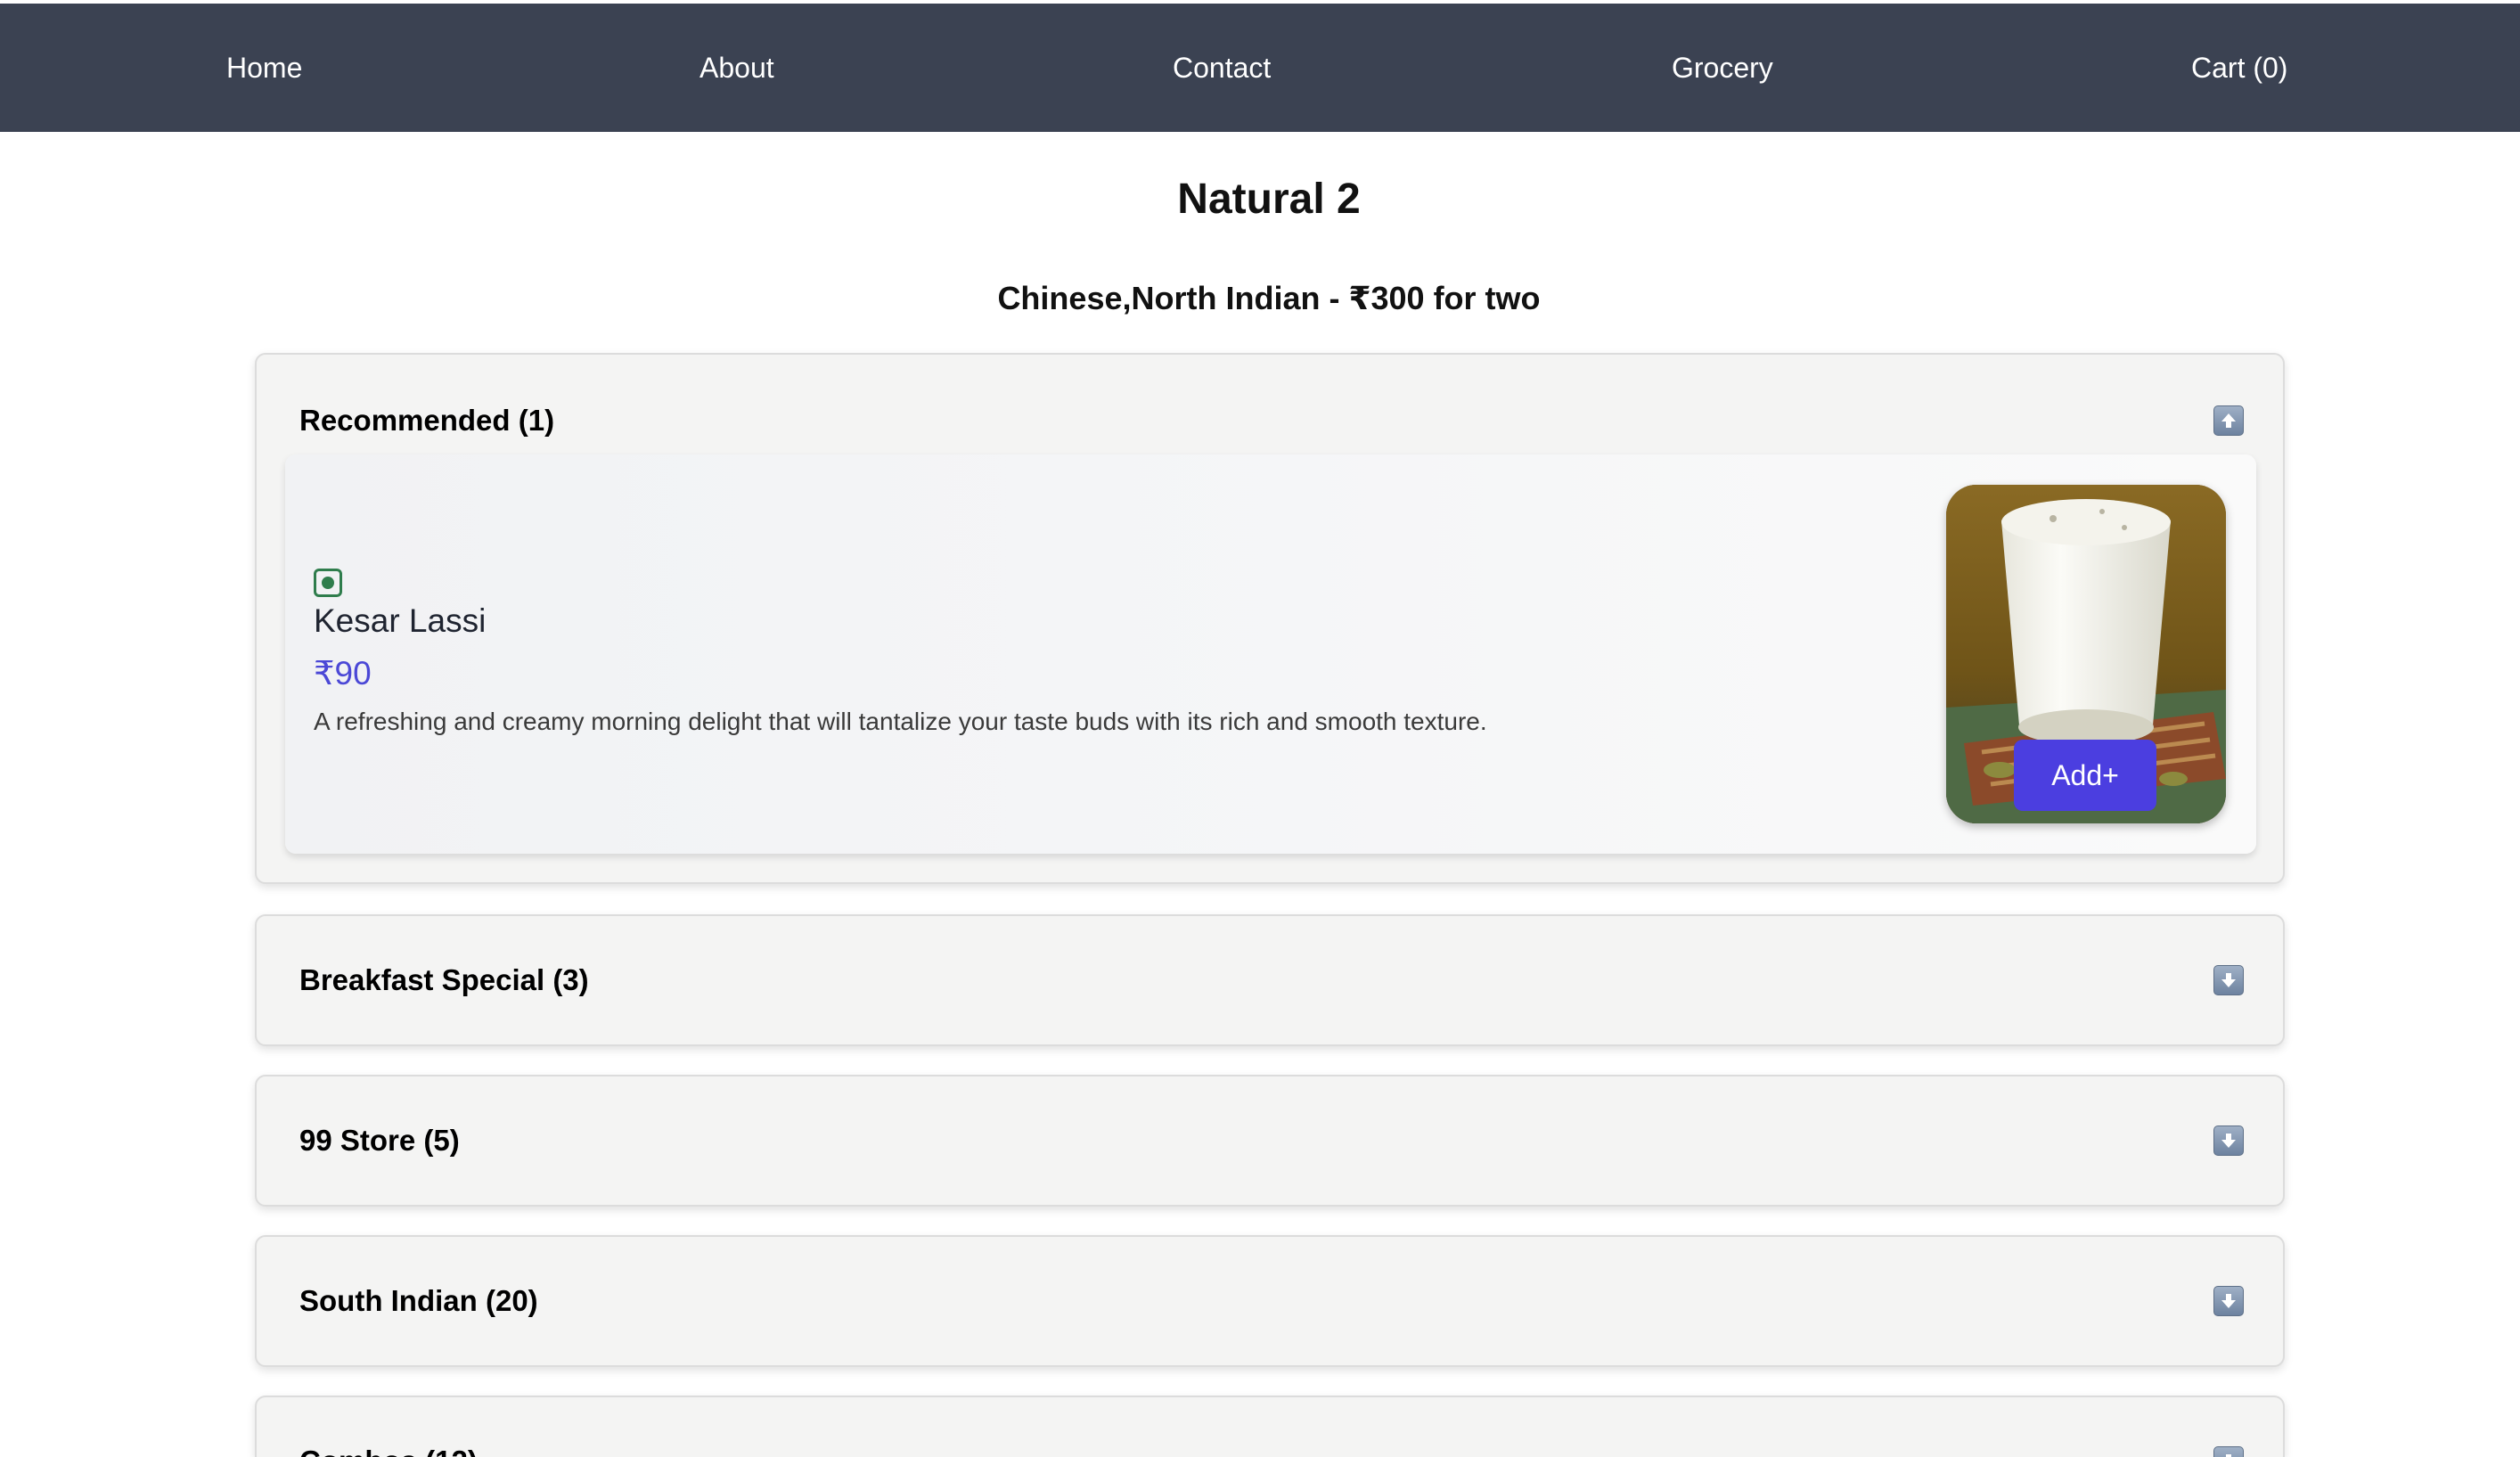 This screenshot has width=2520, height=1457. I want to click on nav-about-link: About, so click(737, 68).